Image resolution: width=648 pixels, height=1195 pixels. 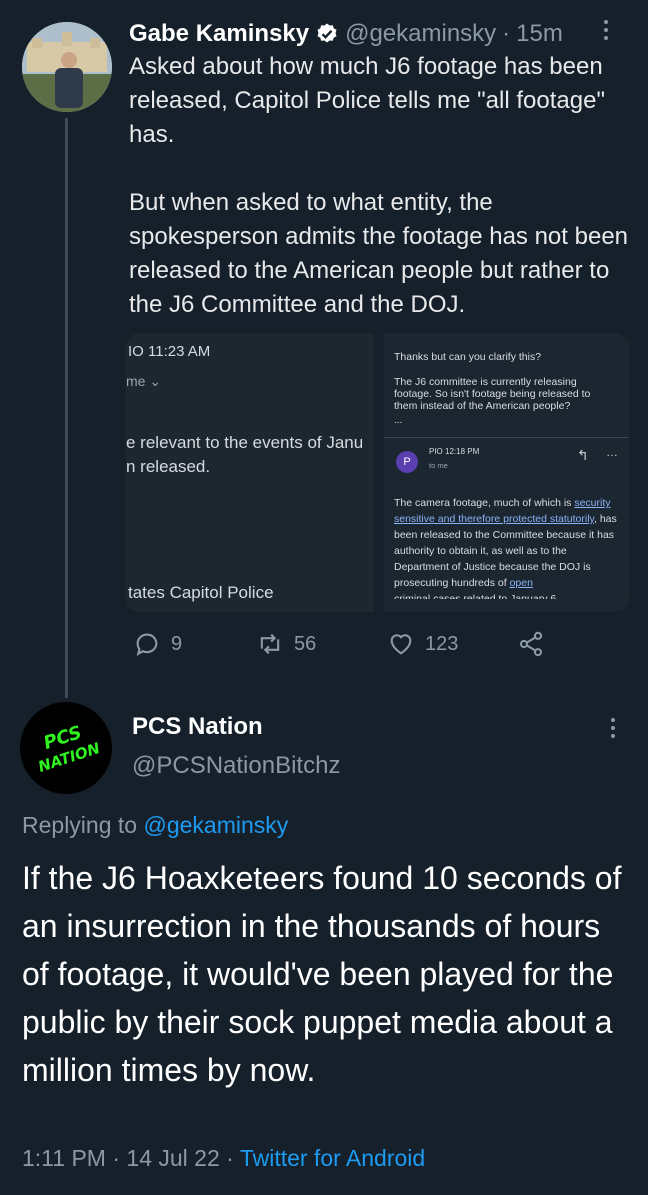 I want to click on like-icon, so click(x=401, y=644).